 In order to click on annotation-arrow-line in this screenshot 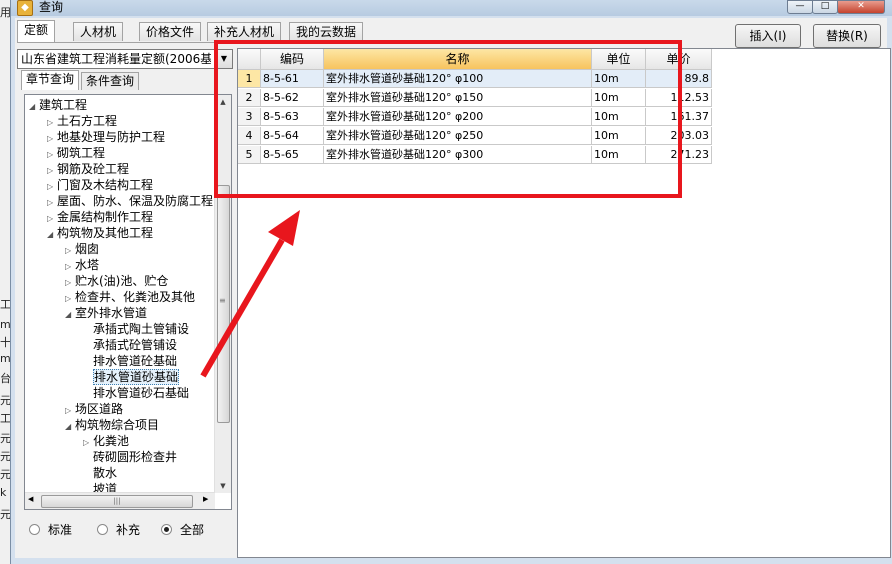, I will do `click(242, 308)`.